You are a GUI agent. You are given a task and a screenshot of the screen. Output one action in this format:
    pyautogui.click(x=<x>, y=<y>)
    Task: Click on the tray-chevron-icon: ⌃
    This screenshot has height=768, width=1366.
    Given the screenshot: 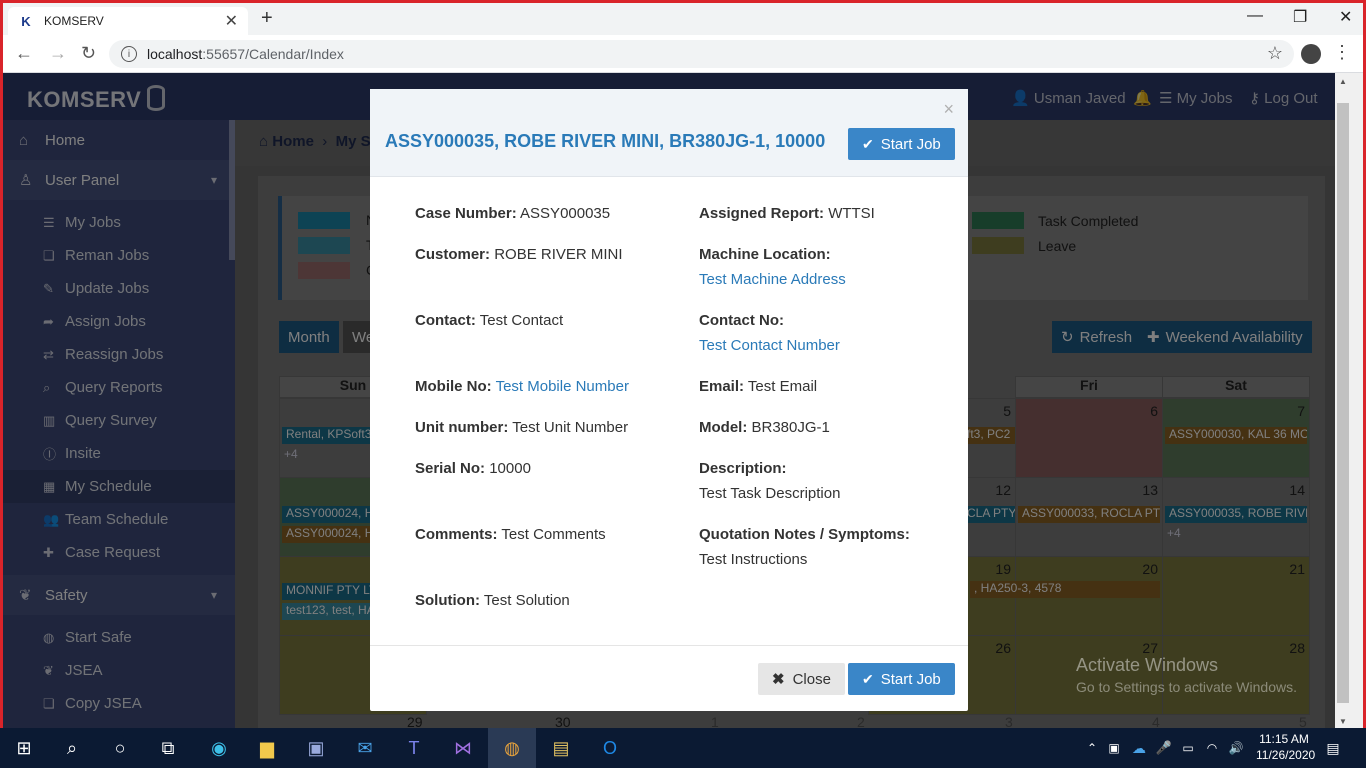 What is the action you would take?
    pyautogui.click(x=1092, y=748)
    